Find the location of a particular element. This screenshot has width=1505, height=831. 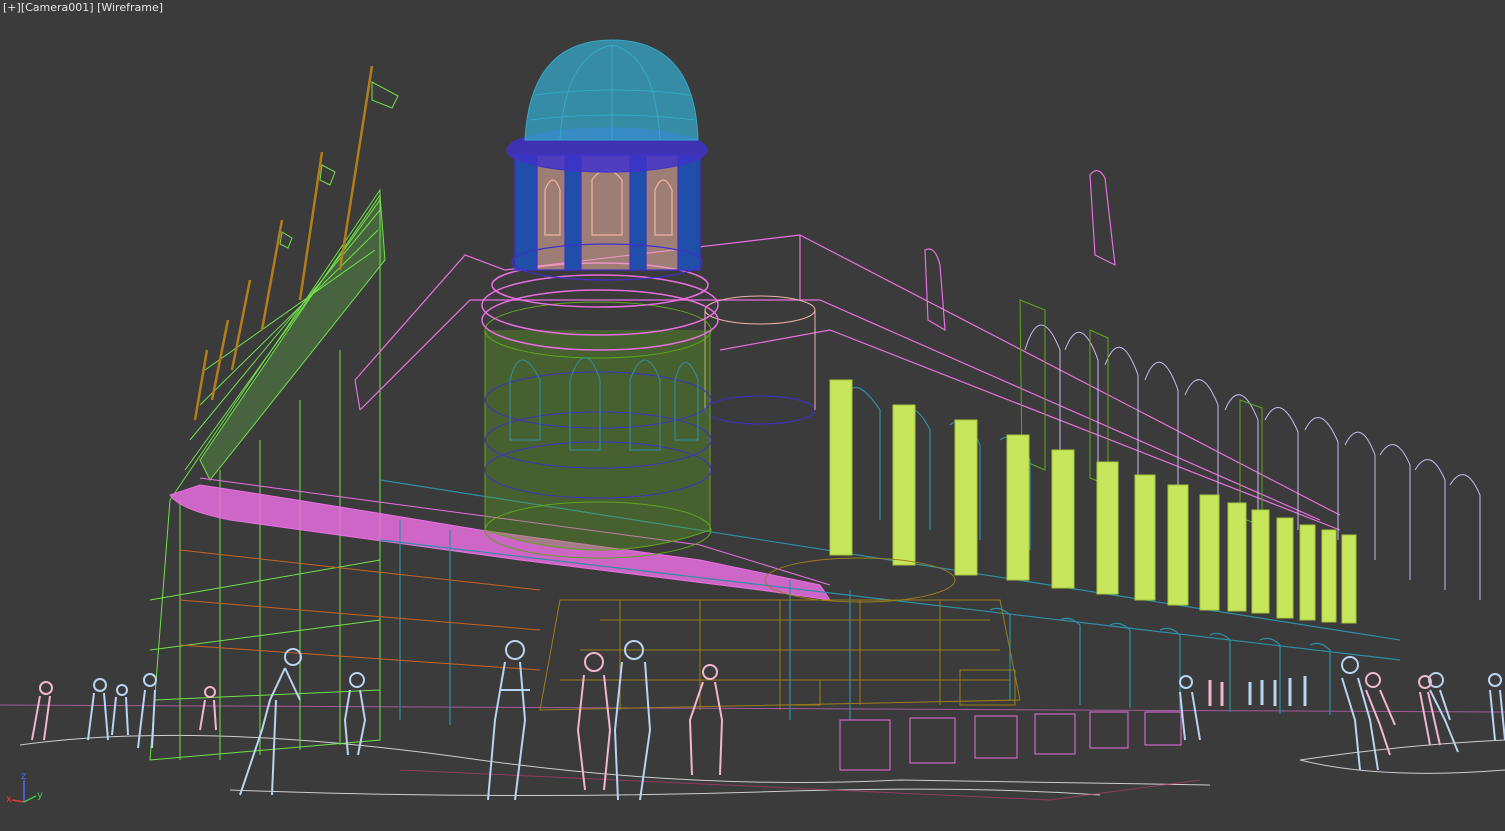

camera-selector: [Camera001] is located at coordinates (57, 7).